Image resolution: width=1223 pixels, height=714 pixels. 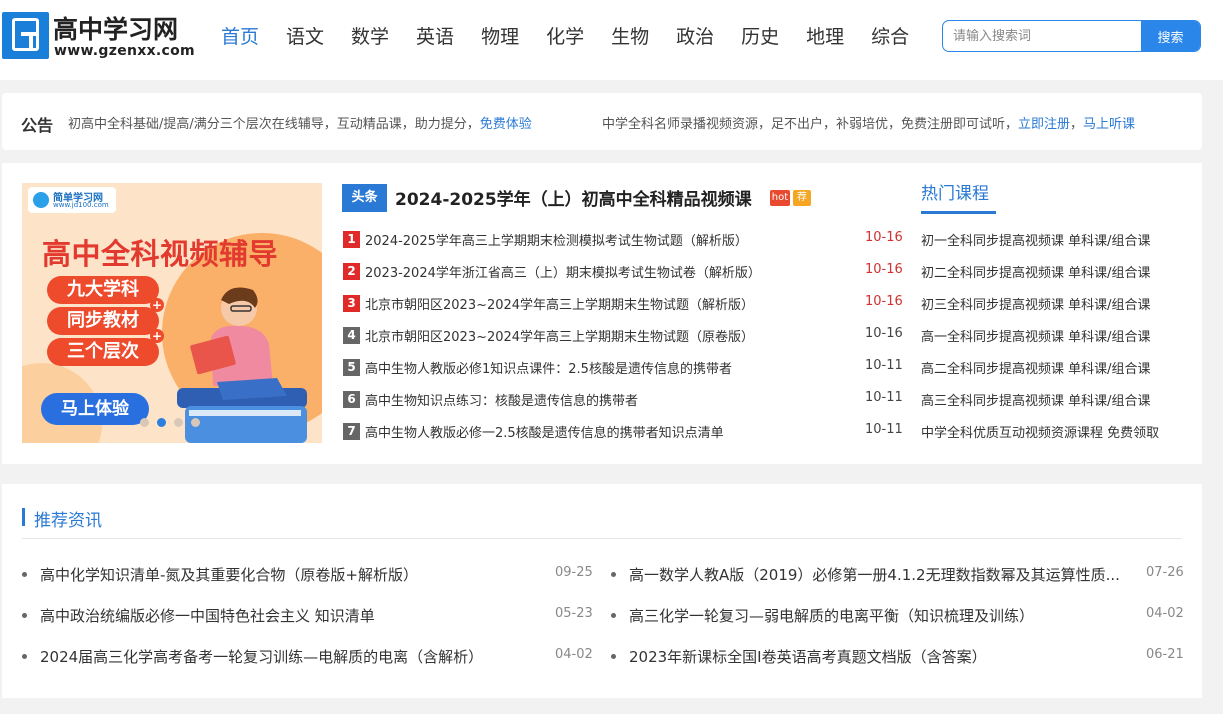 What do you see at coordinates (695, 37) in the screenshot?
I see `nav-politics: 政治` at bounding box center [695, 37].